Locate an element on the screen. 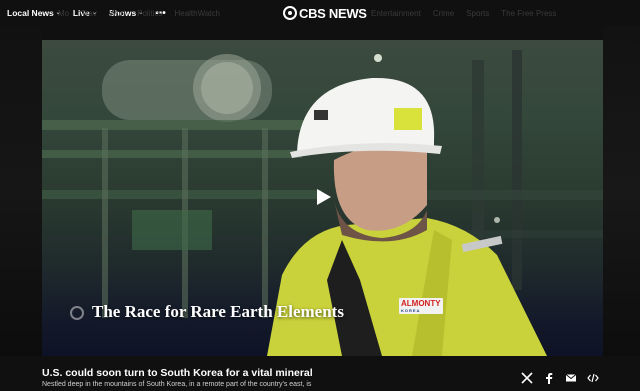 This screenshot has width=640, height=391. cbs-news-logo: CBS NEWS is located at coordinates (325, 13).